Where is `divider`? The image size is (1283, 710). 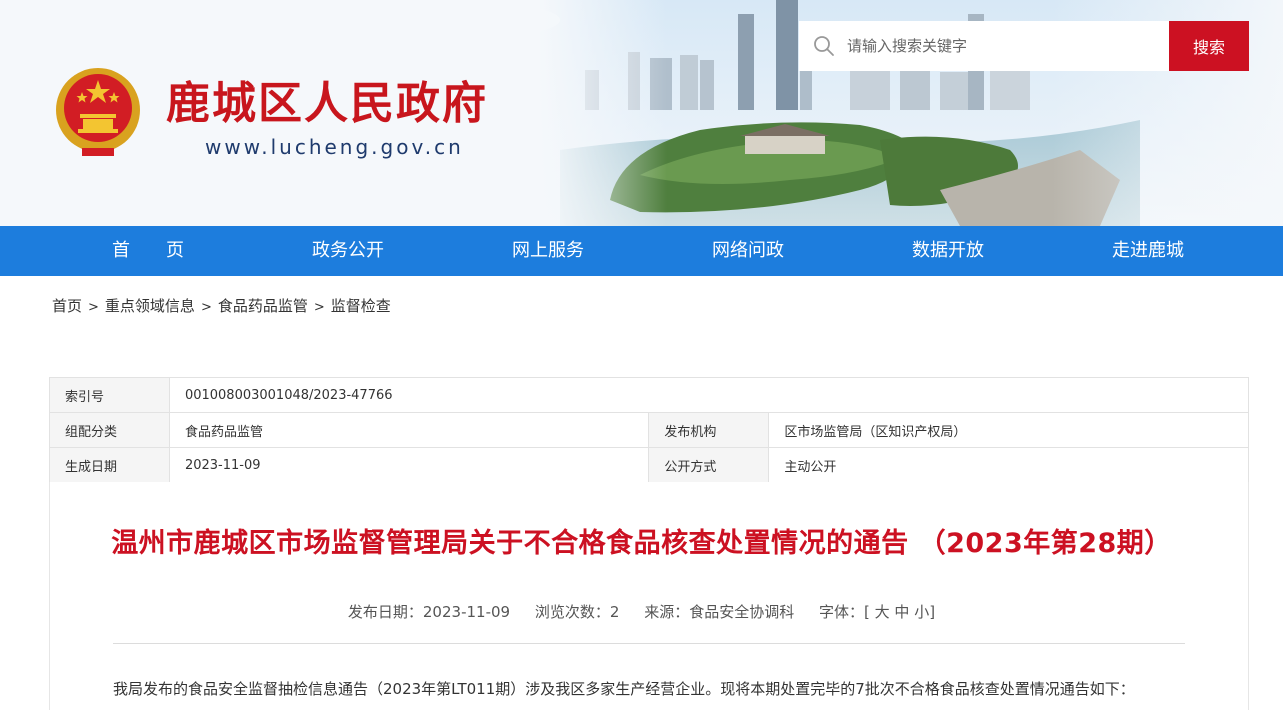
divider is located at coordinates (649, 643).